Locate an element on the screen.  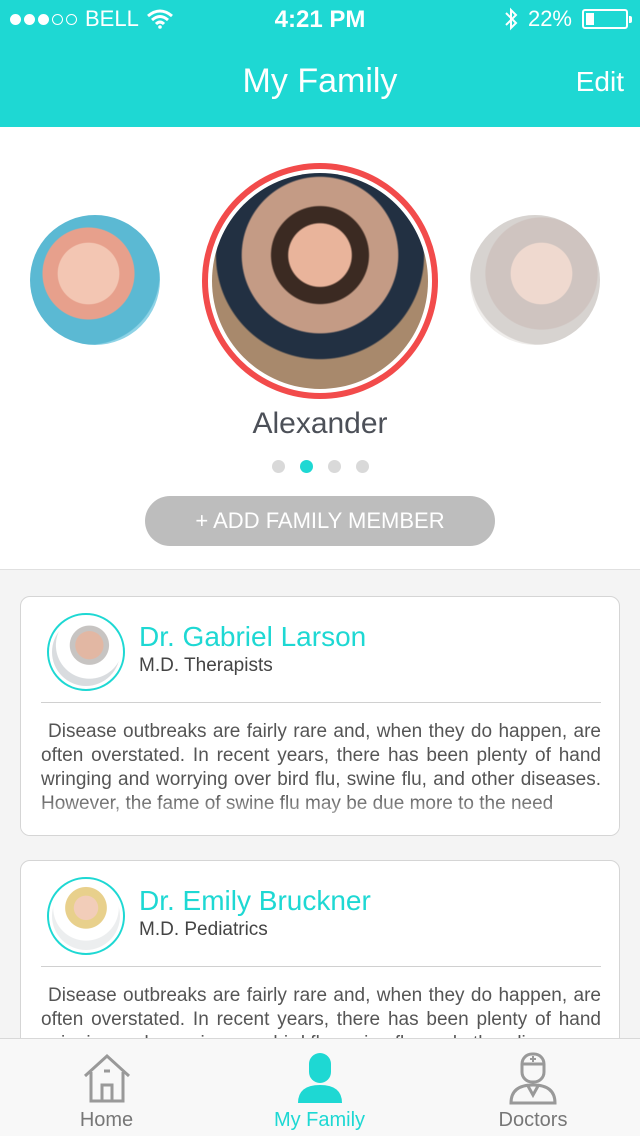
tab-label: Home is located at coordinates (106, 1120).